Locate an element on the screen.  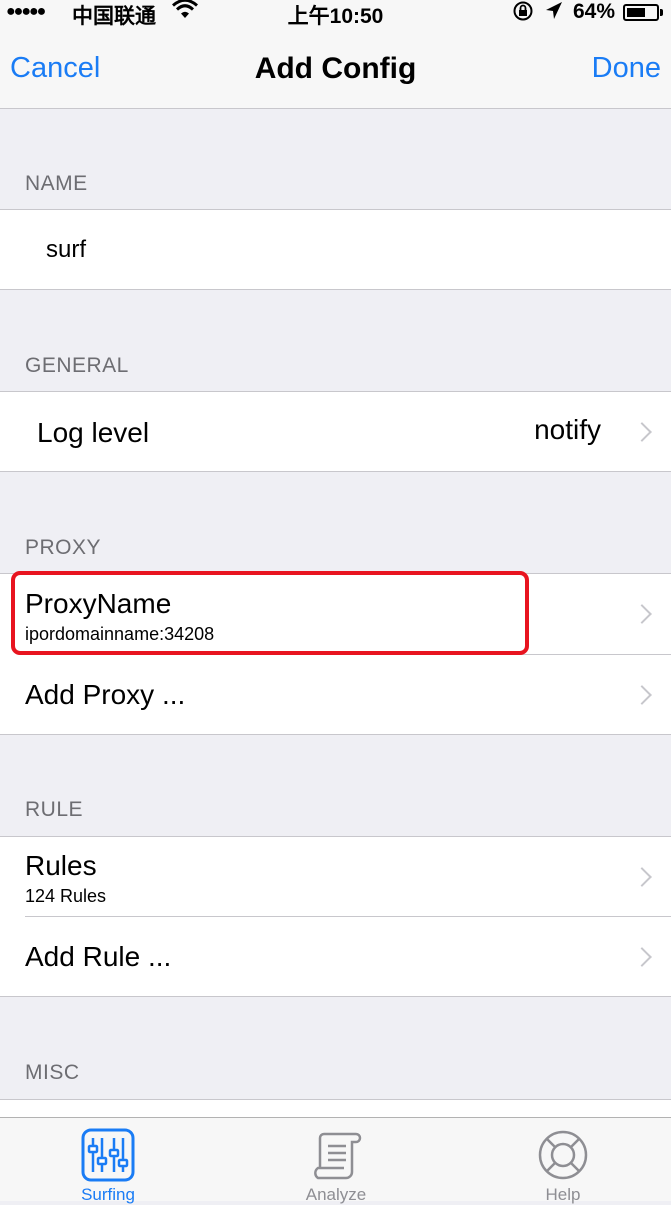
tab-surfing: Surfing is located at coordinates (108, 1161).